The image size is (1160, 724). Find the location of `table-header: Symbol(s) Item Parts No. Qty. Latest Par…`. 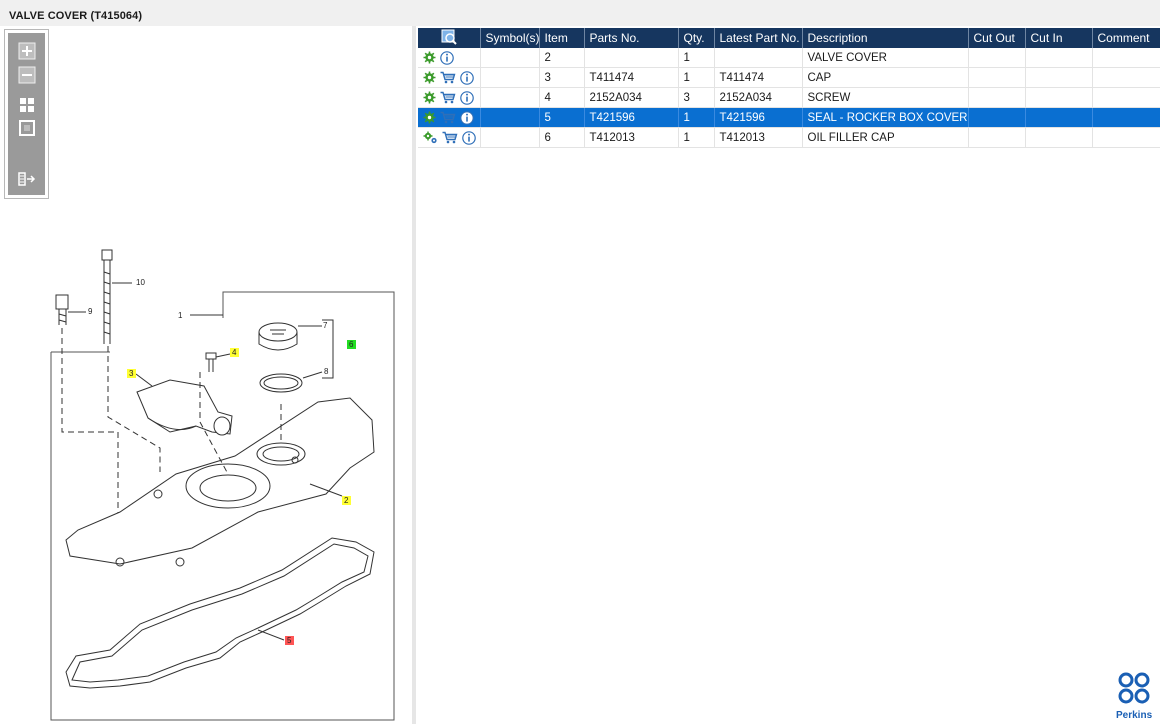

table-header: Symbol(s) Item Parts No. Qty. Latest Par… is located at coordinates (789, 38).